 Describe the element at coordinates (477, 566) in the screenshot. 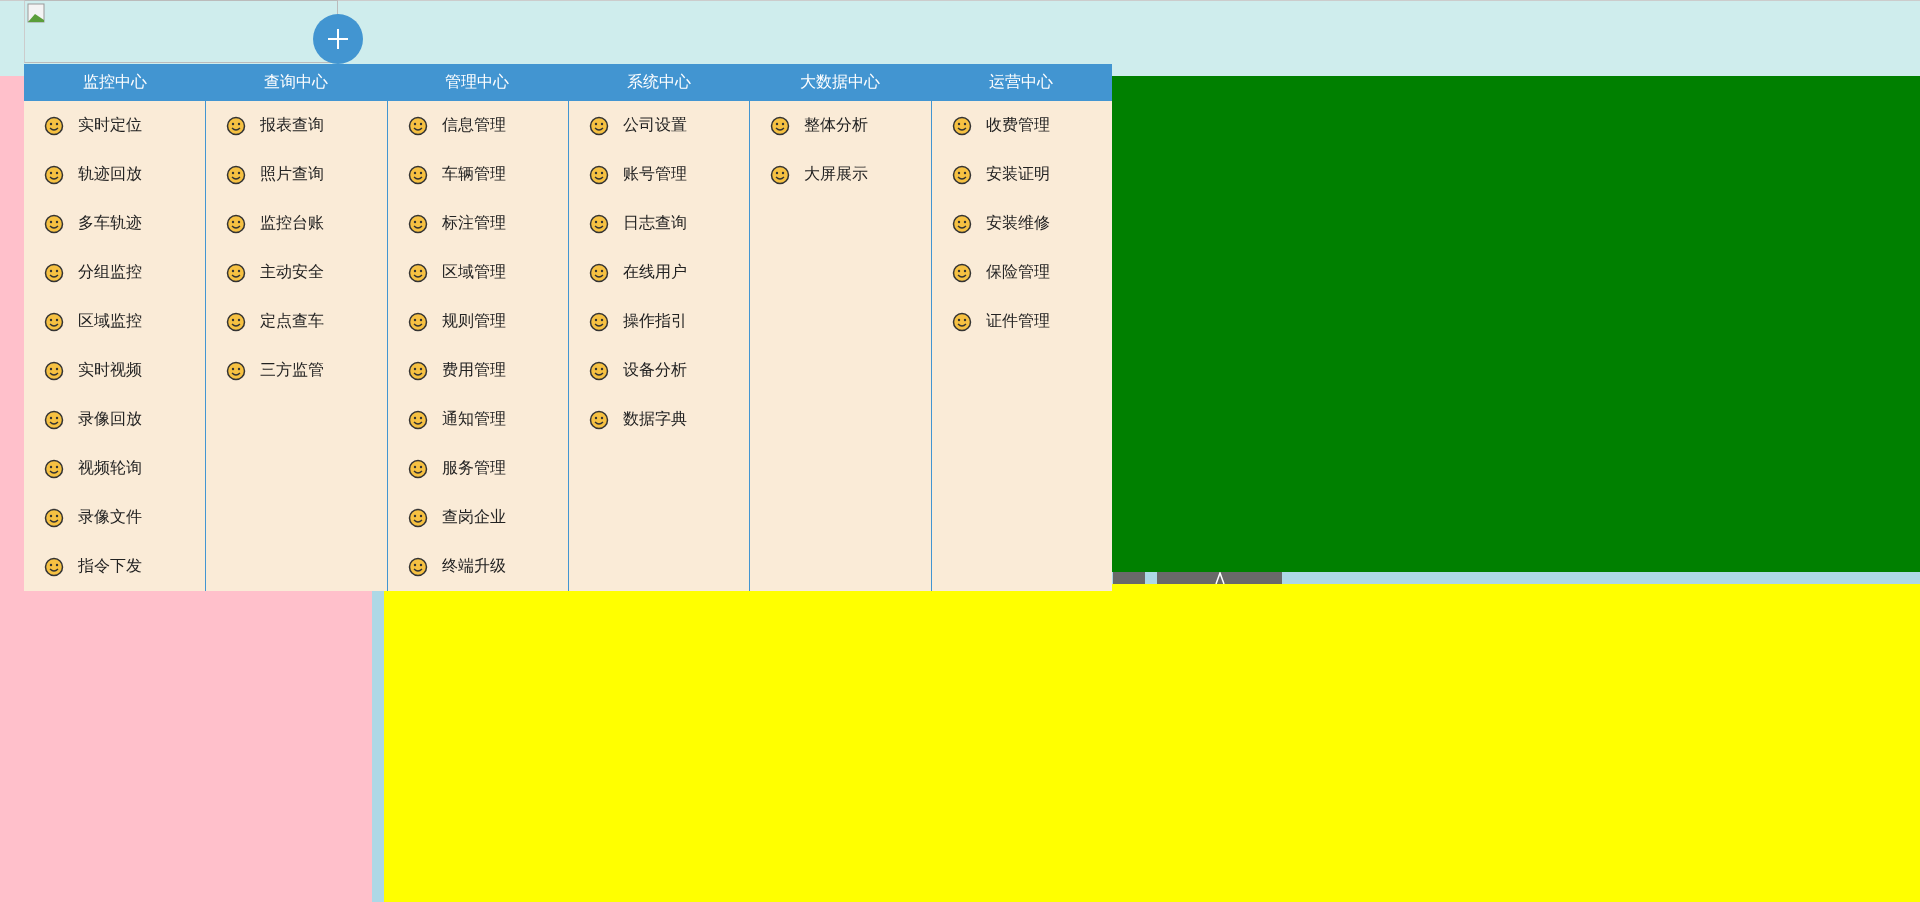

I see `menu-item: 终端升级` at that location.